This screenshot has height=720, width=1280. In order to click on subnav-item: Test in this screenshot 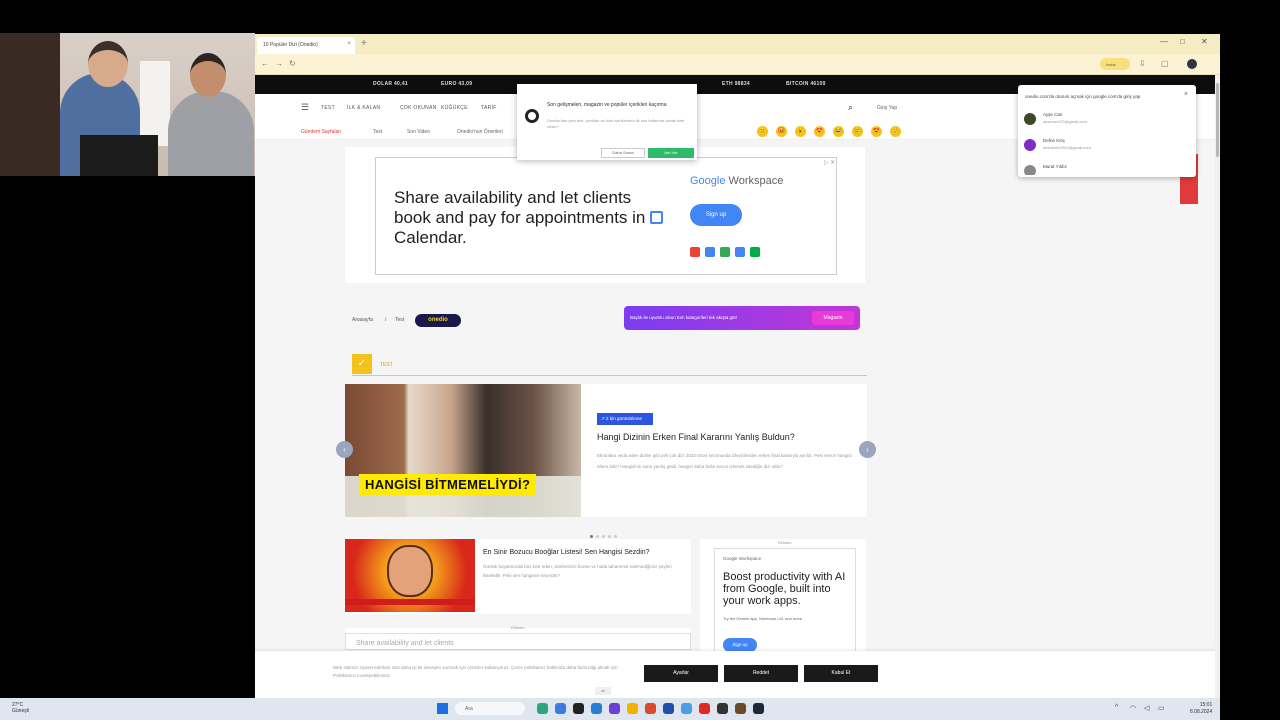, I will do `click(377, 132)`.